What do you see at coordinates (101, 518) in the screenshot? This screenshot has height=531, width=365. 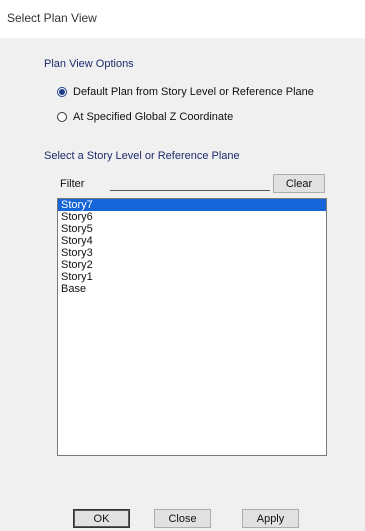 I see `ok-button: OK` at bounding box center [101, 518].